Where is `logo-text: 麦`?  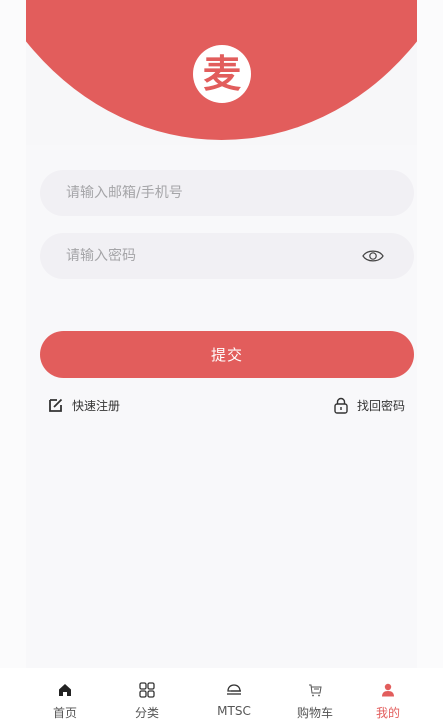
logo-text: 麦 is located at coordinates (221, 73).